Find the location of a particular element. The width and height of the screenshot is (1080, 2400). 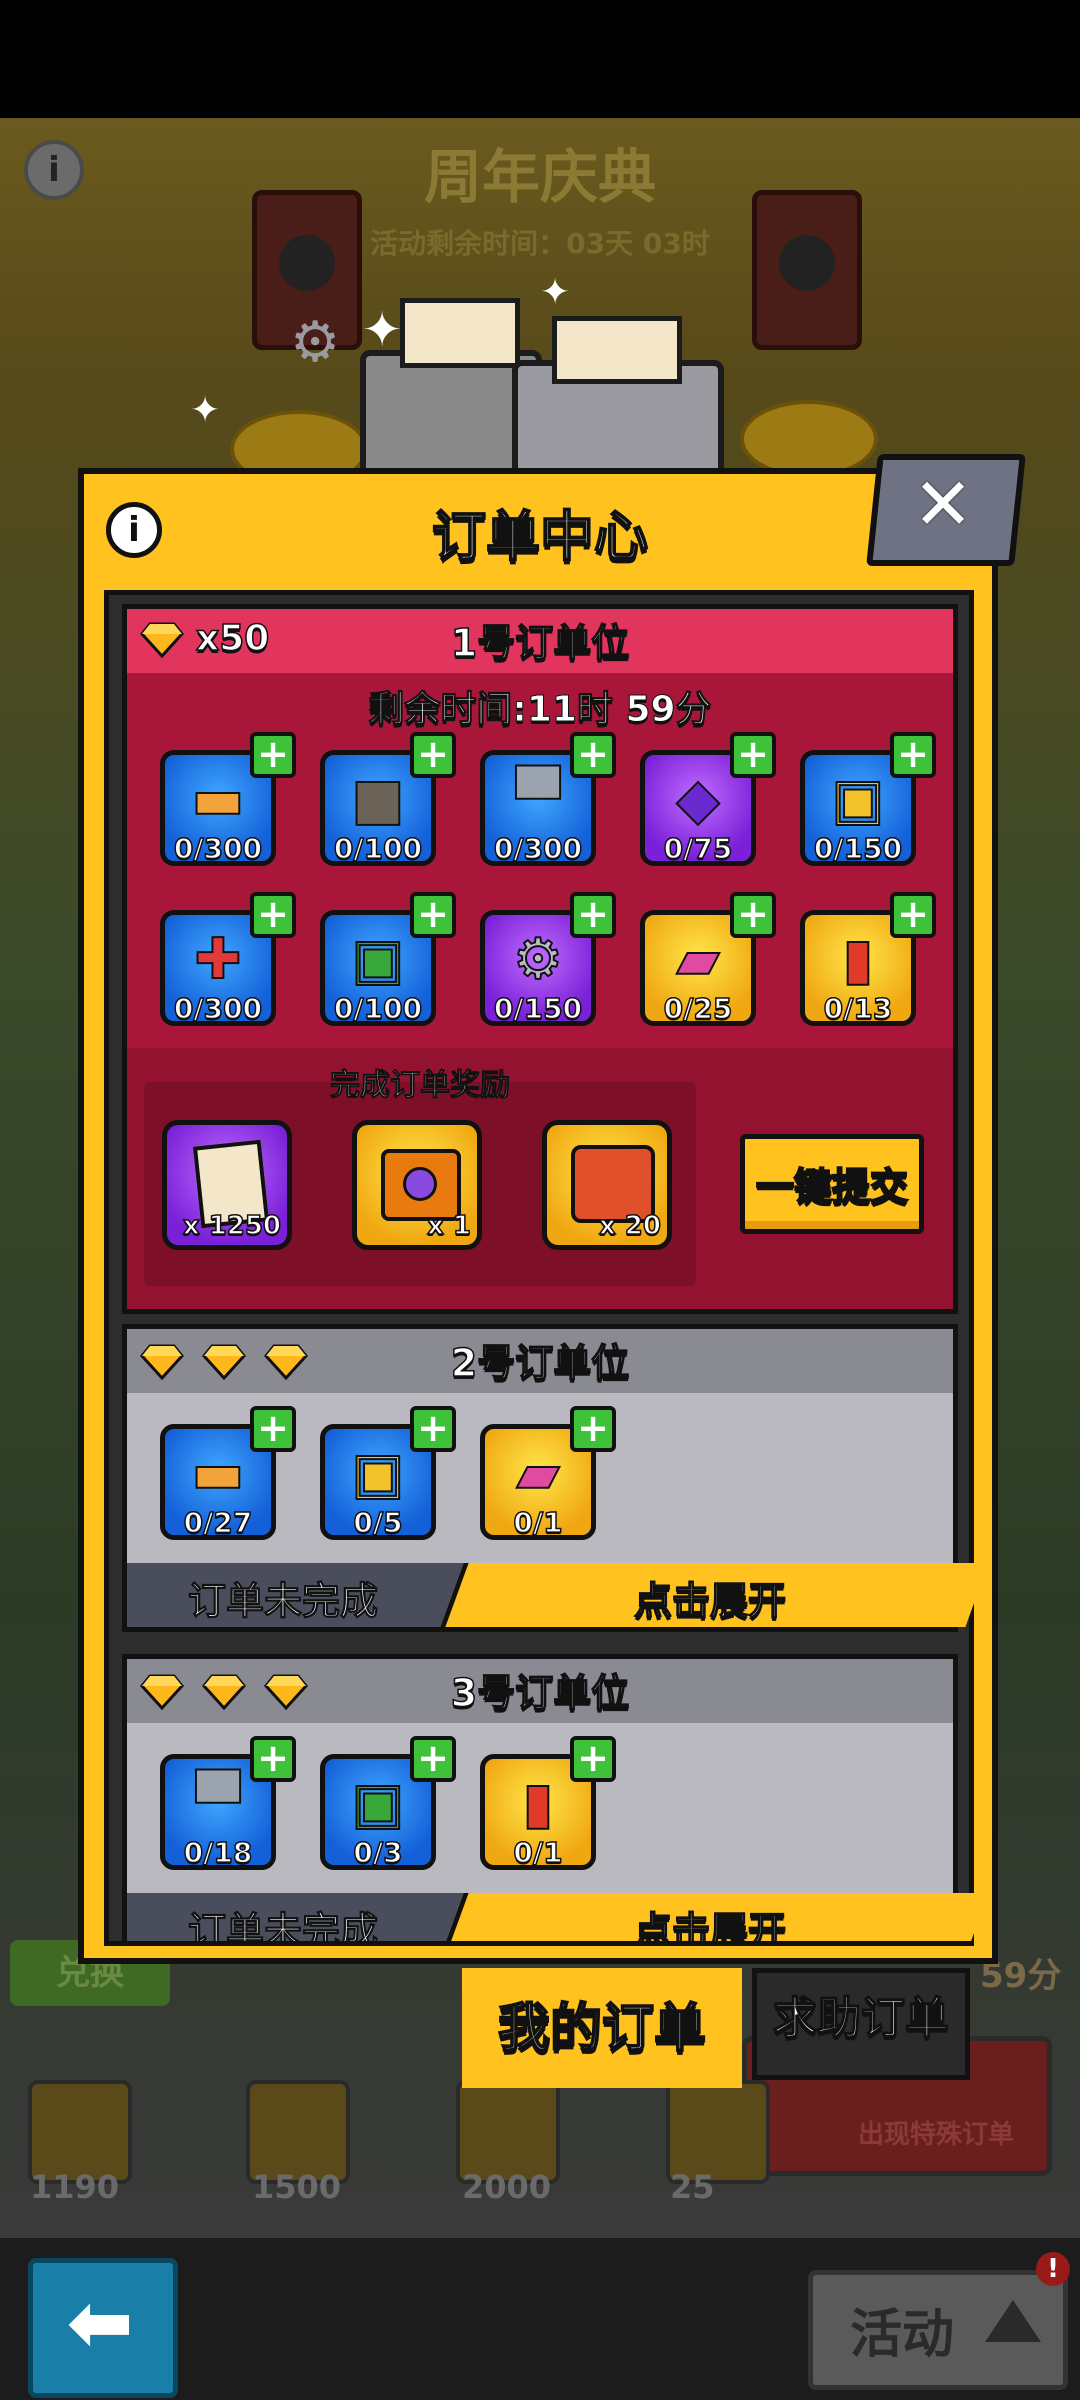

item-count: 0/5 is located at coordinates (378, 1522).